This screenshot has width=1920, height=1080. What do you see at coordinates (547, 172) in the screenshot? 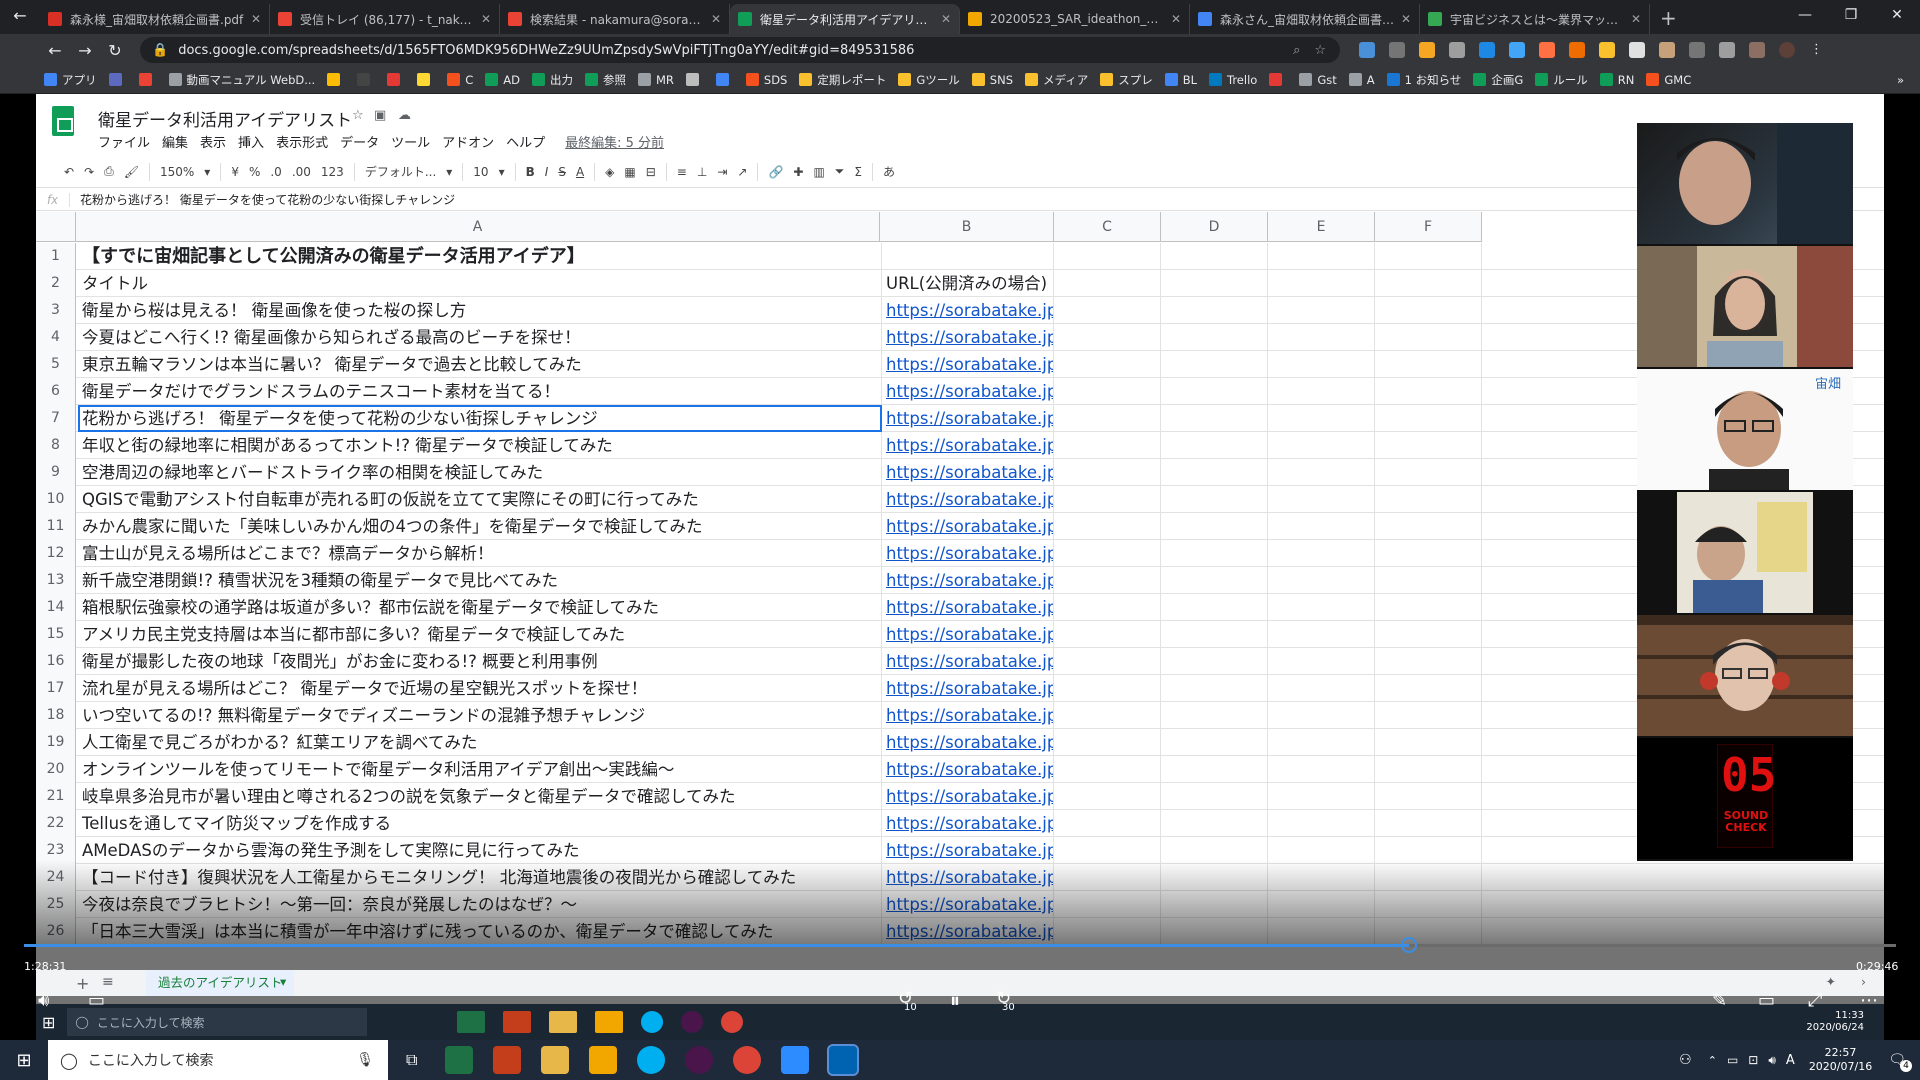
I see `italic-button: I` at bounding box center [547, 172].